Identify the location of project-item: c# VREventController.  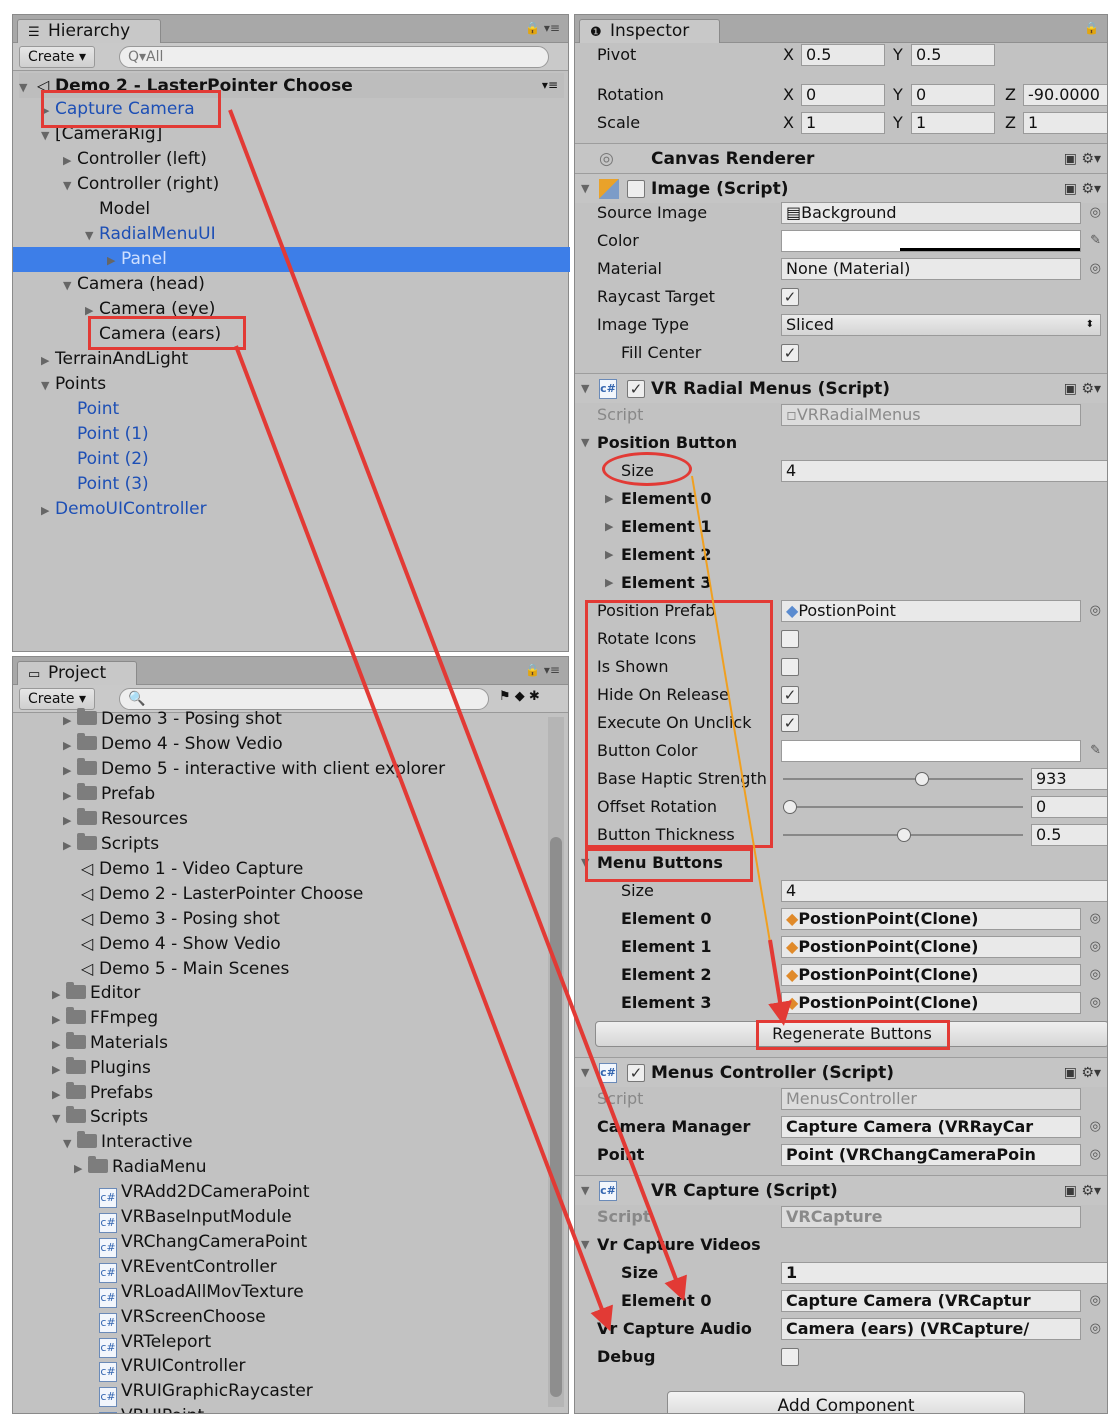
(181, 1269).